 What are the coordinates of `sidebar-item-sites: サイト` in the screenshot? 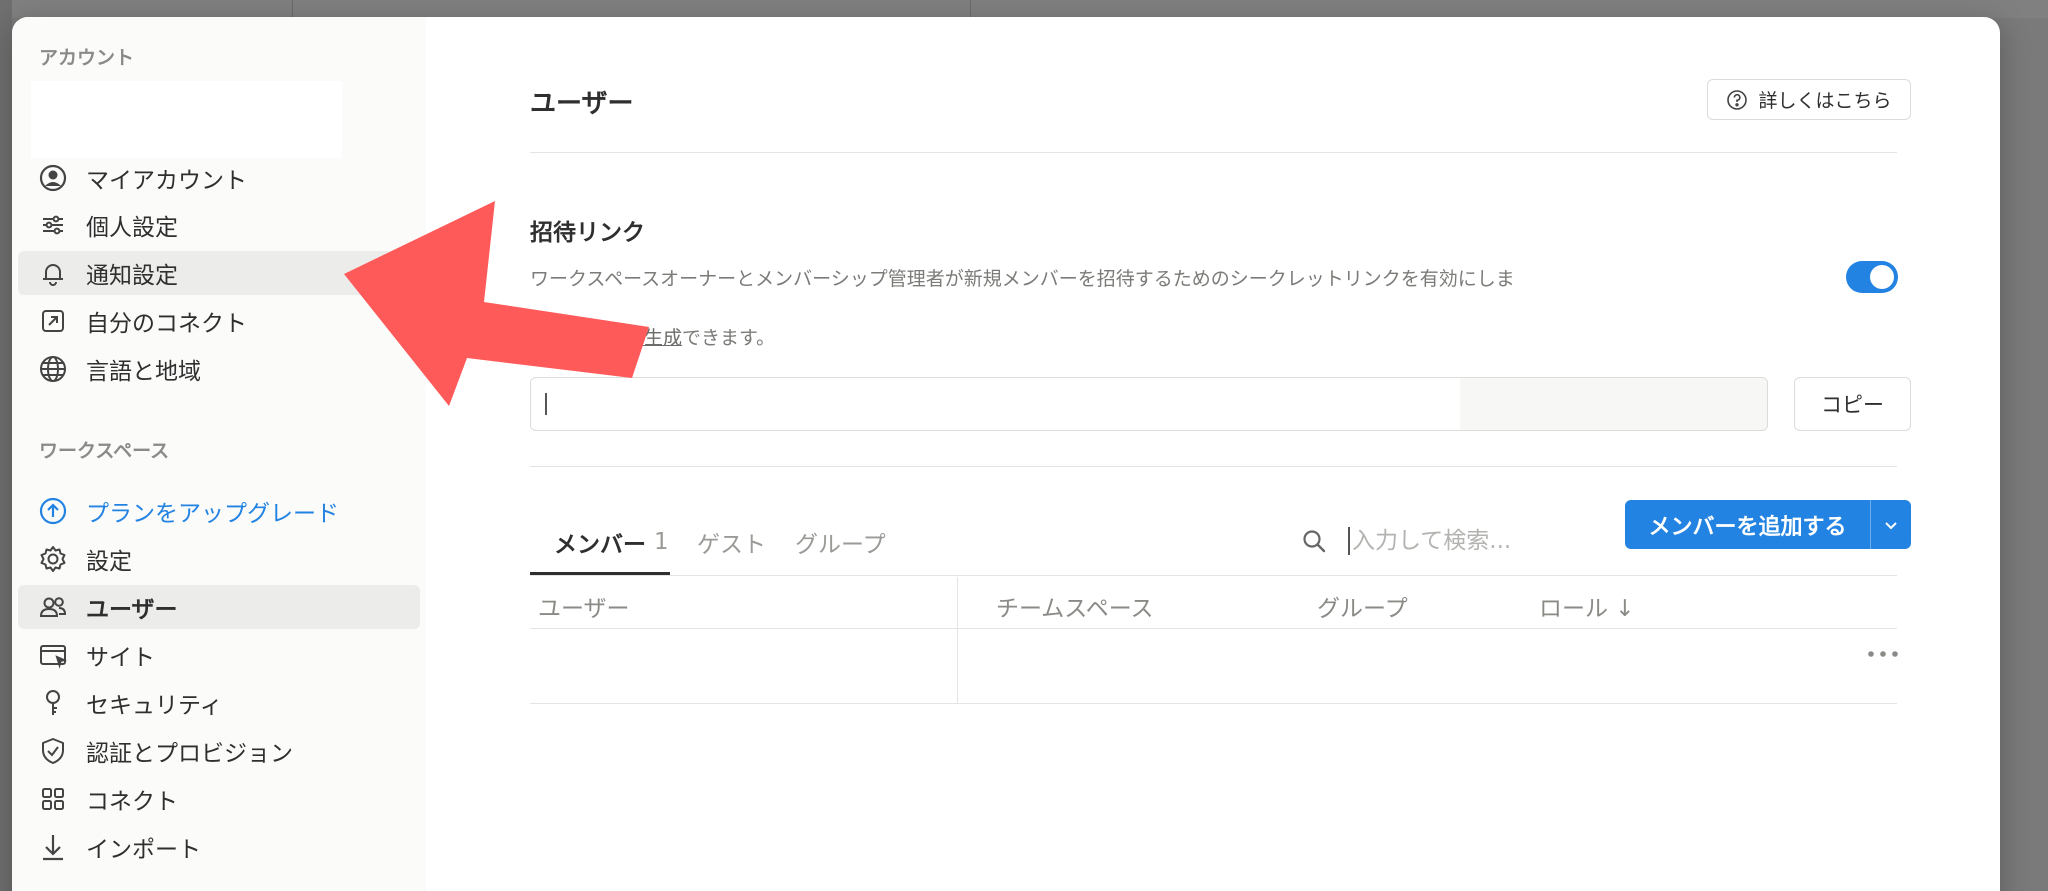 It's located at (219, 655).